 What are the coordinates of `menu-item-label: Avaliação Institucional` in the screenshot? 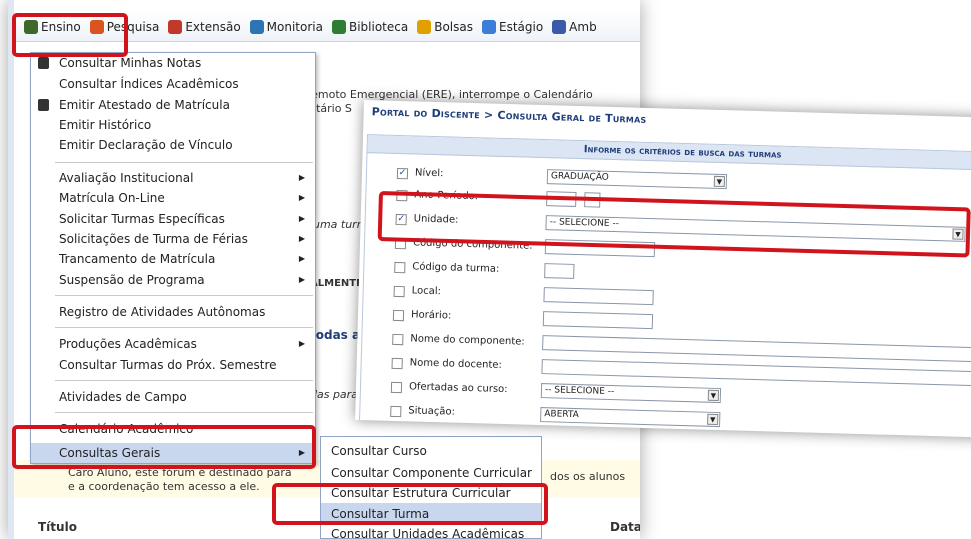 It's located at (126, 178).